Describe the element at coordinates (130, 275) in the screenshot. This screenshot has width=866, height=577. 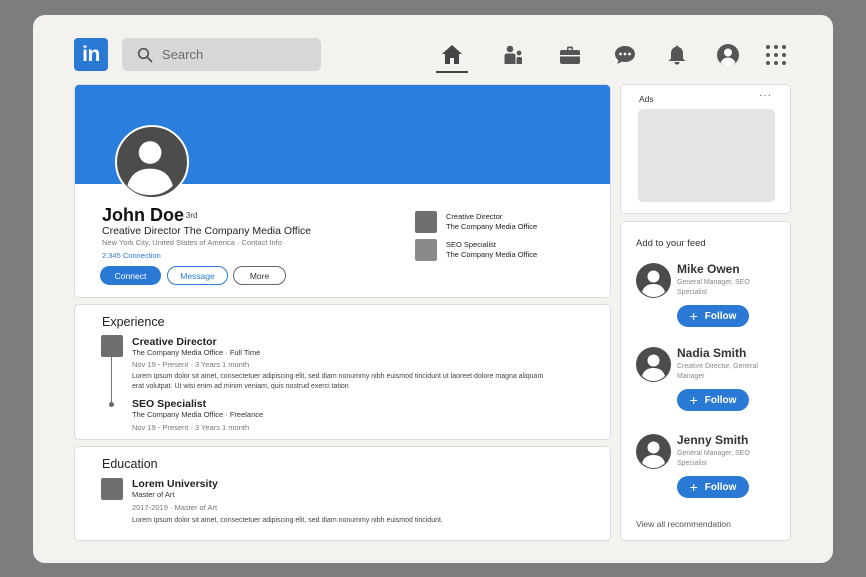
I see `connect-button: Connect` at that location.